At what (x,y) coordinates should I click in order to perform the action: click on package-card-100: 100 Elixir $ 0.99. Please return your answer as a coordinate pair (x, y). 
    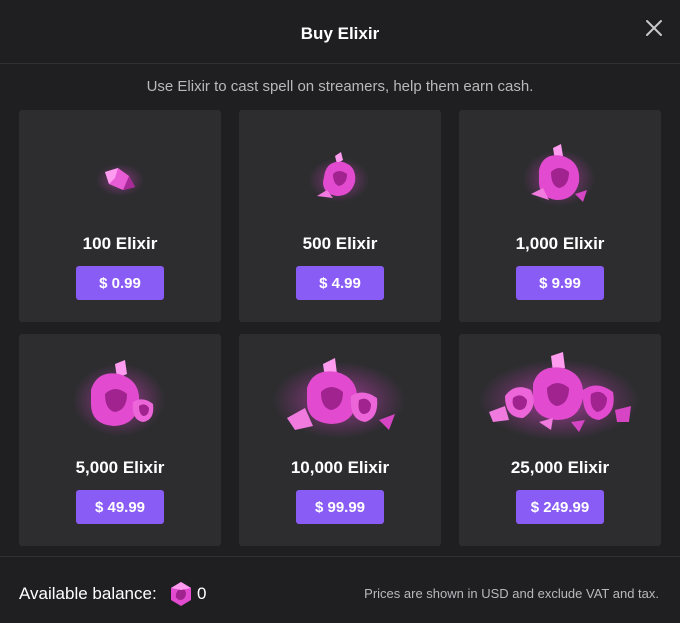
    Looking at the image, I should click on (120, 216).